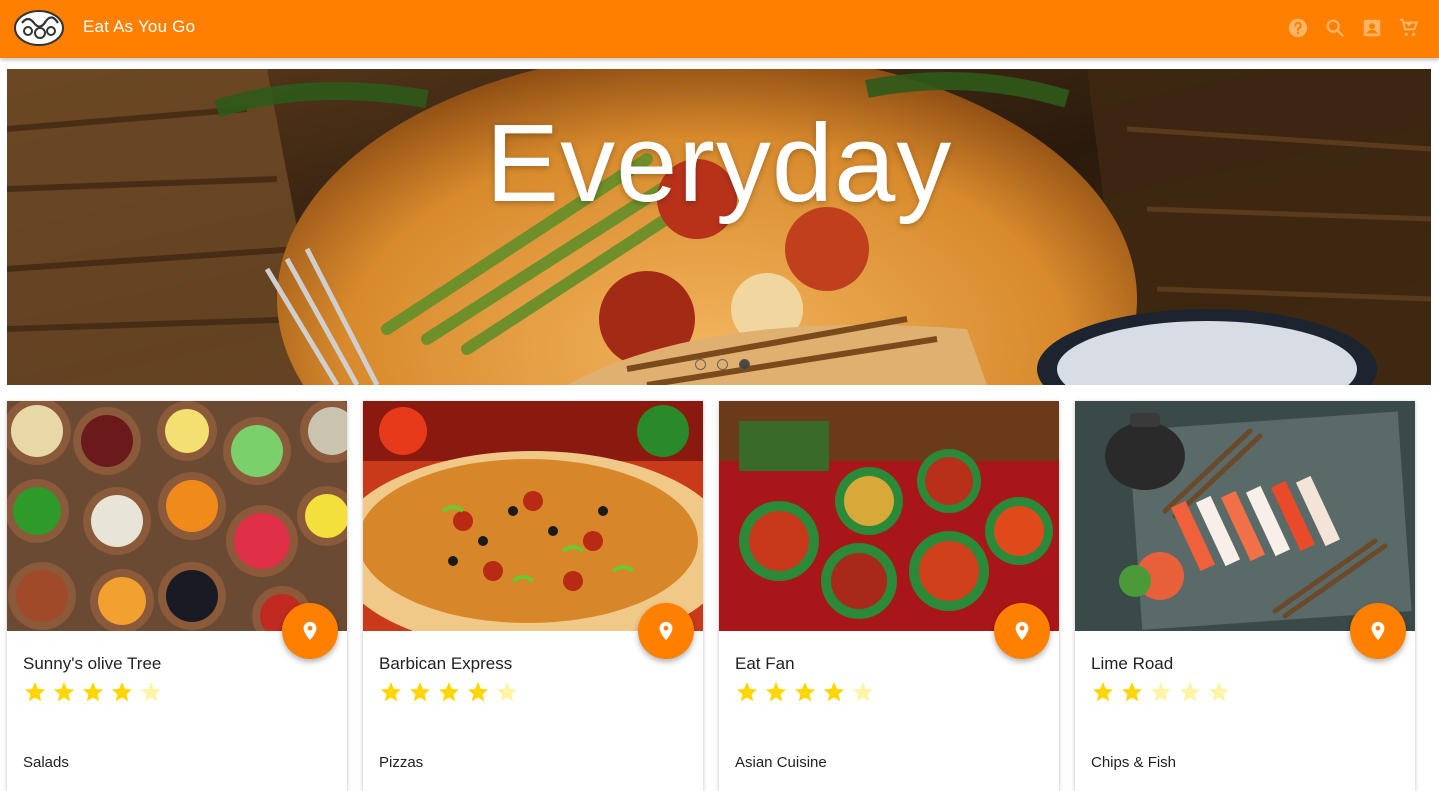  What do you see at coordinates (139, 26) in the screenshot?
I see `app-title: Eat As You Go` at bounding box center [139, 26].